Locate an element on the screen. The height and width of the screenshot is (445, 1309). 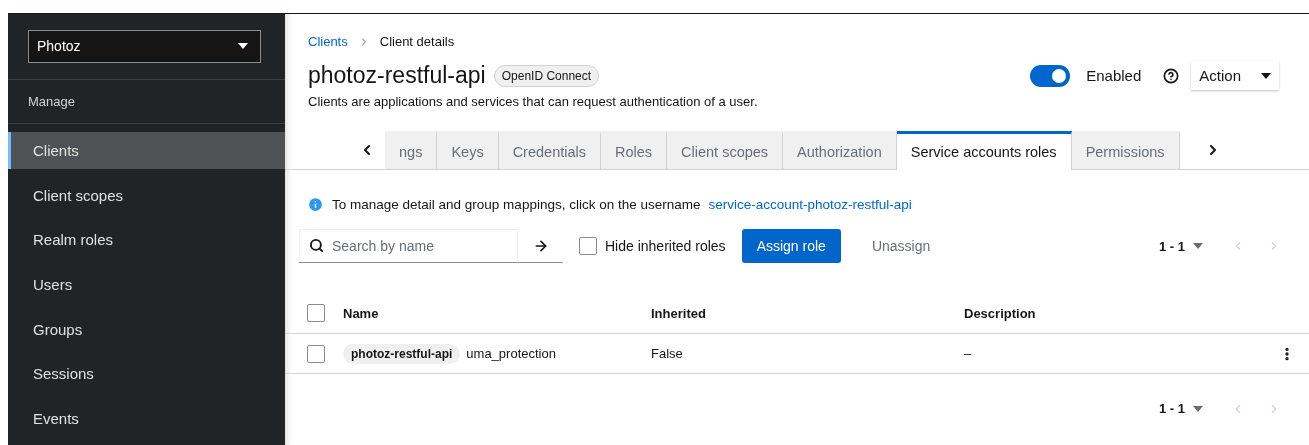
action-dropdown: Action is located at coordinates (1235, 75).